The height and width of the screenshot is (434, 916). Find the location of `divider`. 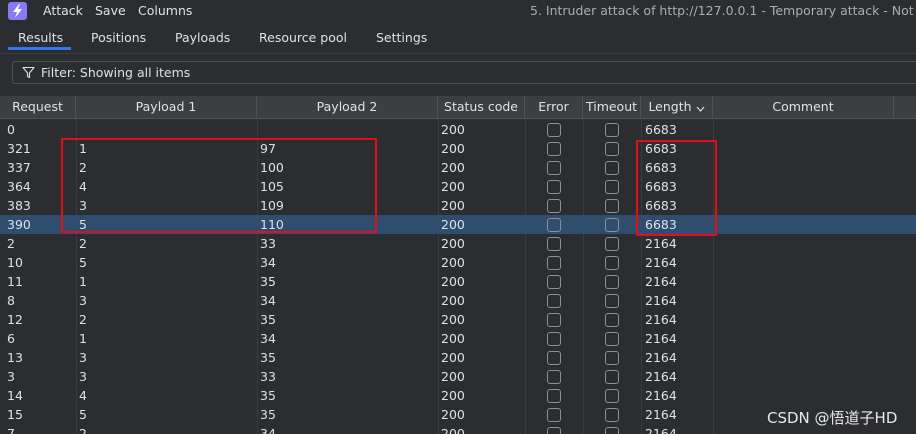

divider is located at coordinates (458, 53).